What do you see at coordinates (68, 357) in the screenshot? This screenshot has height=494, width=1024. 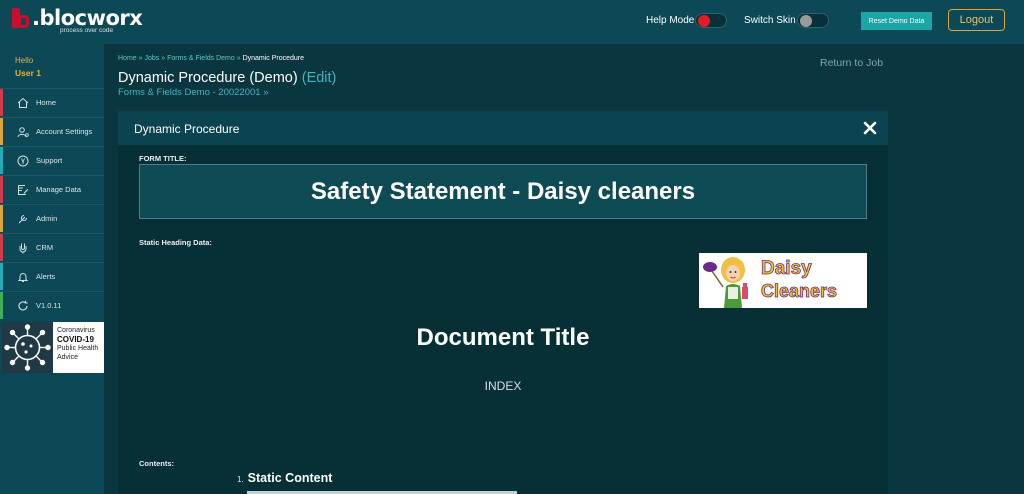 I see `covid-line-4: Advice` at bounding box center [68, 357].